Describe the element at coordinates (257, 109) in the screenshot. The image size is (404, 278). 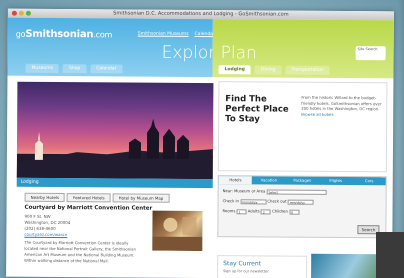
I see `promo-headline: Find The Perfect Place To Stay` at that location.